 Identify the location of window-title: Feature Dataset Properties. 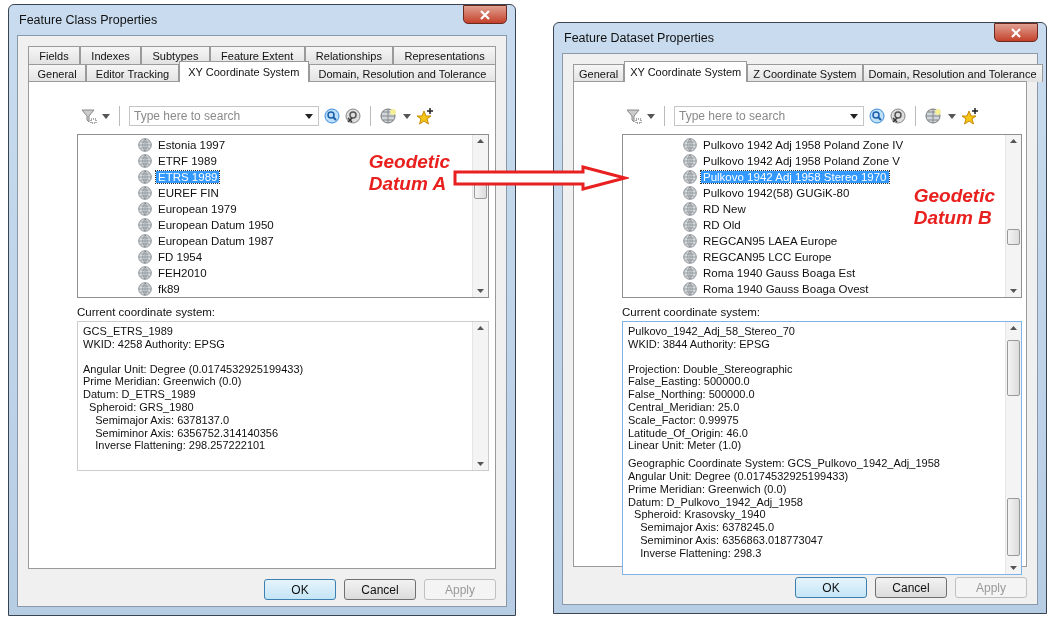
(639, 38).